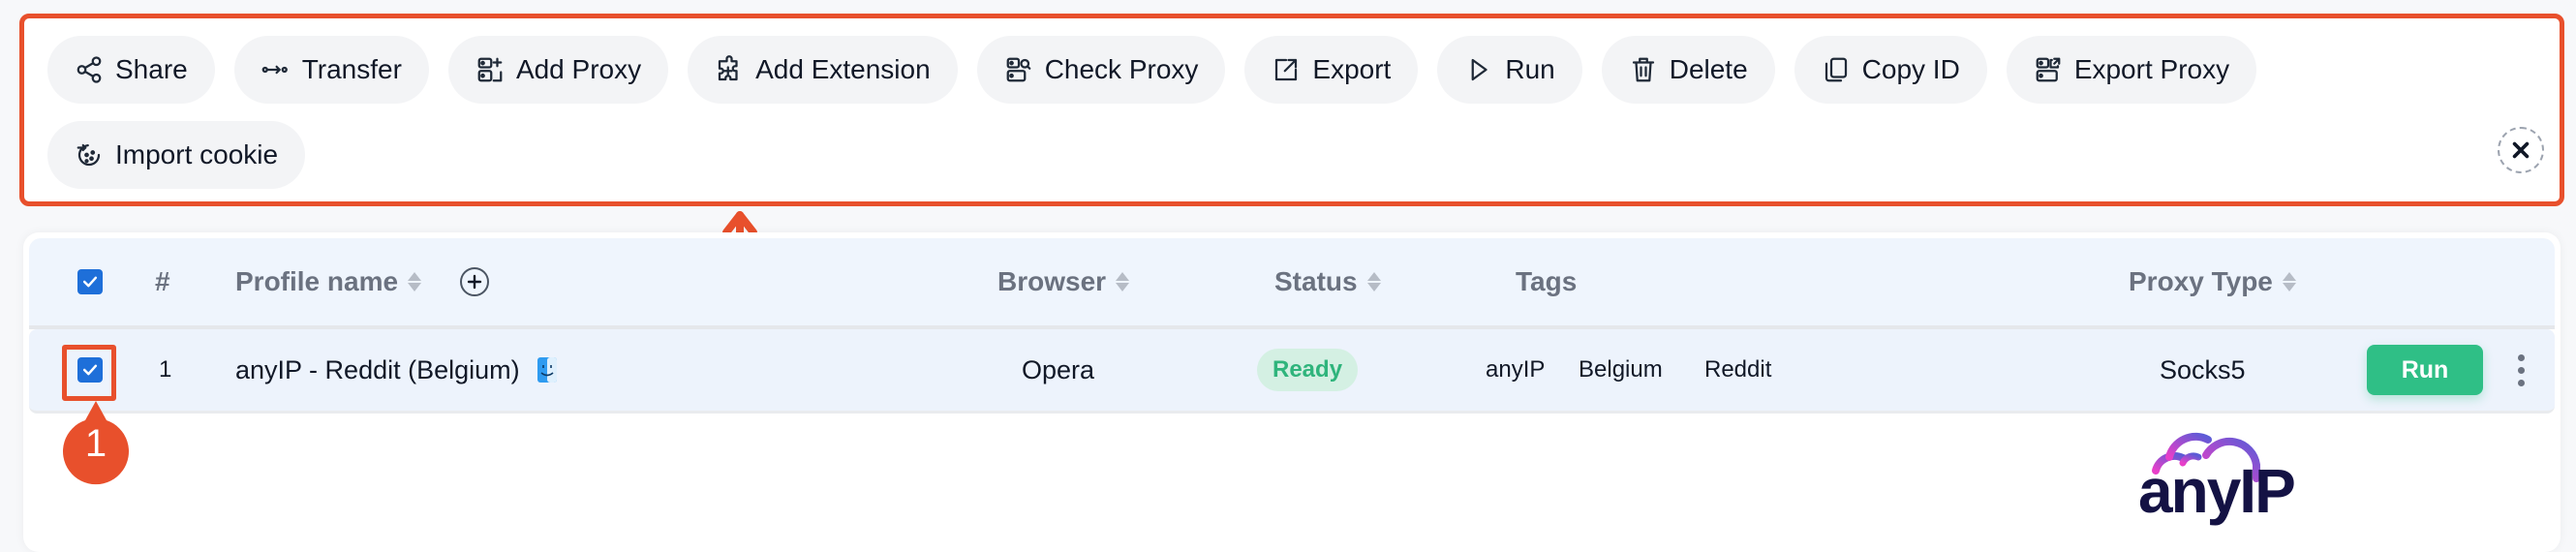 Image resolution: width=2576 pixels, height=552 pixels. Describe the element at coordinates (1621, 369) in the screenshot. I see `row-tag-2: Belgium` at that location.